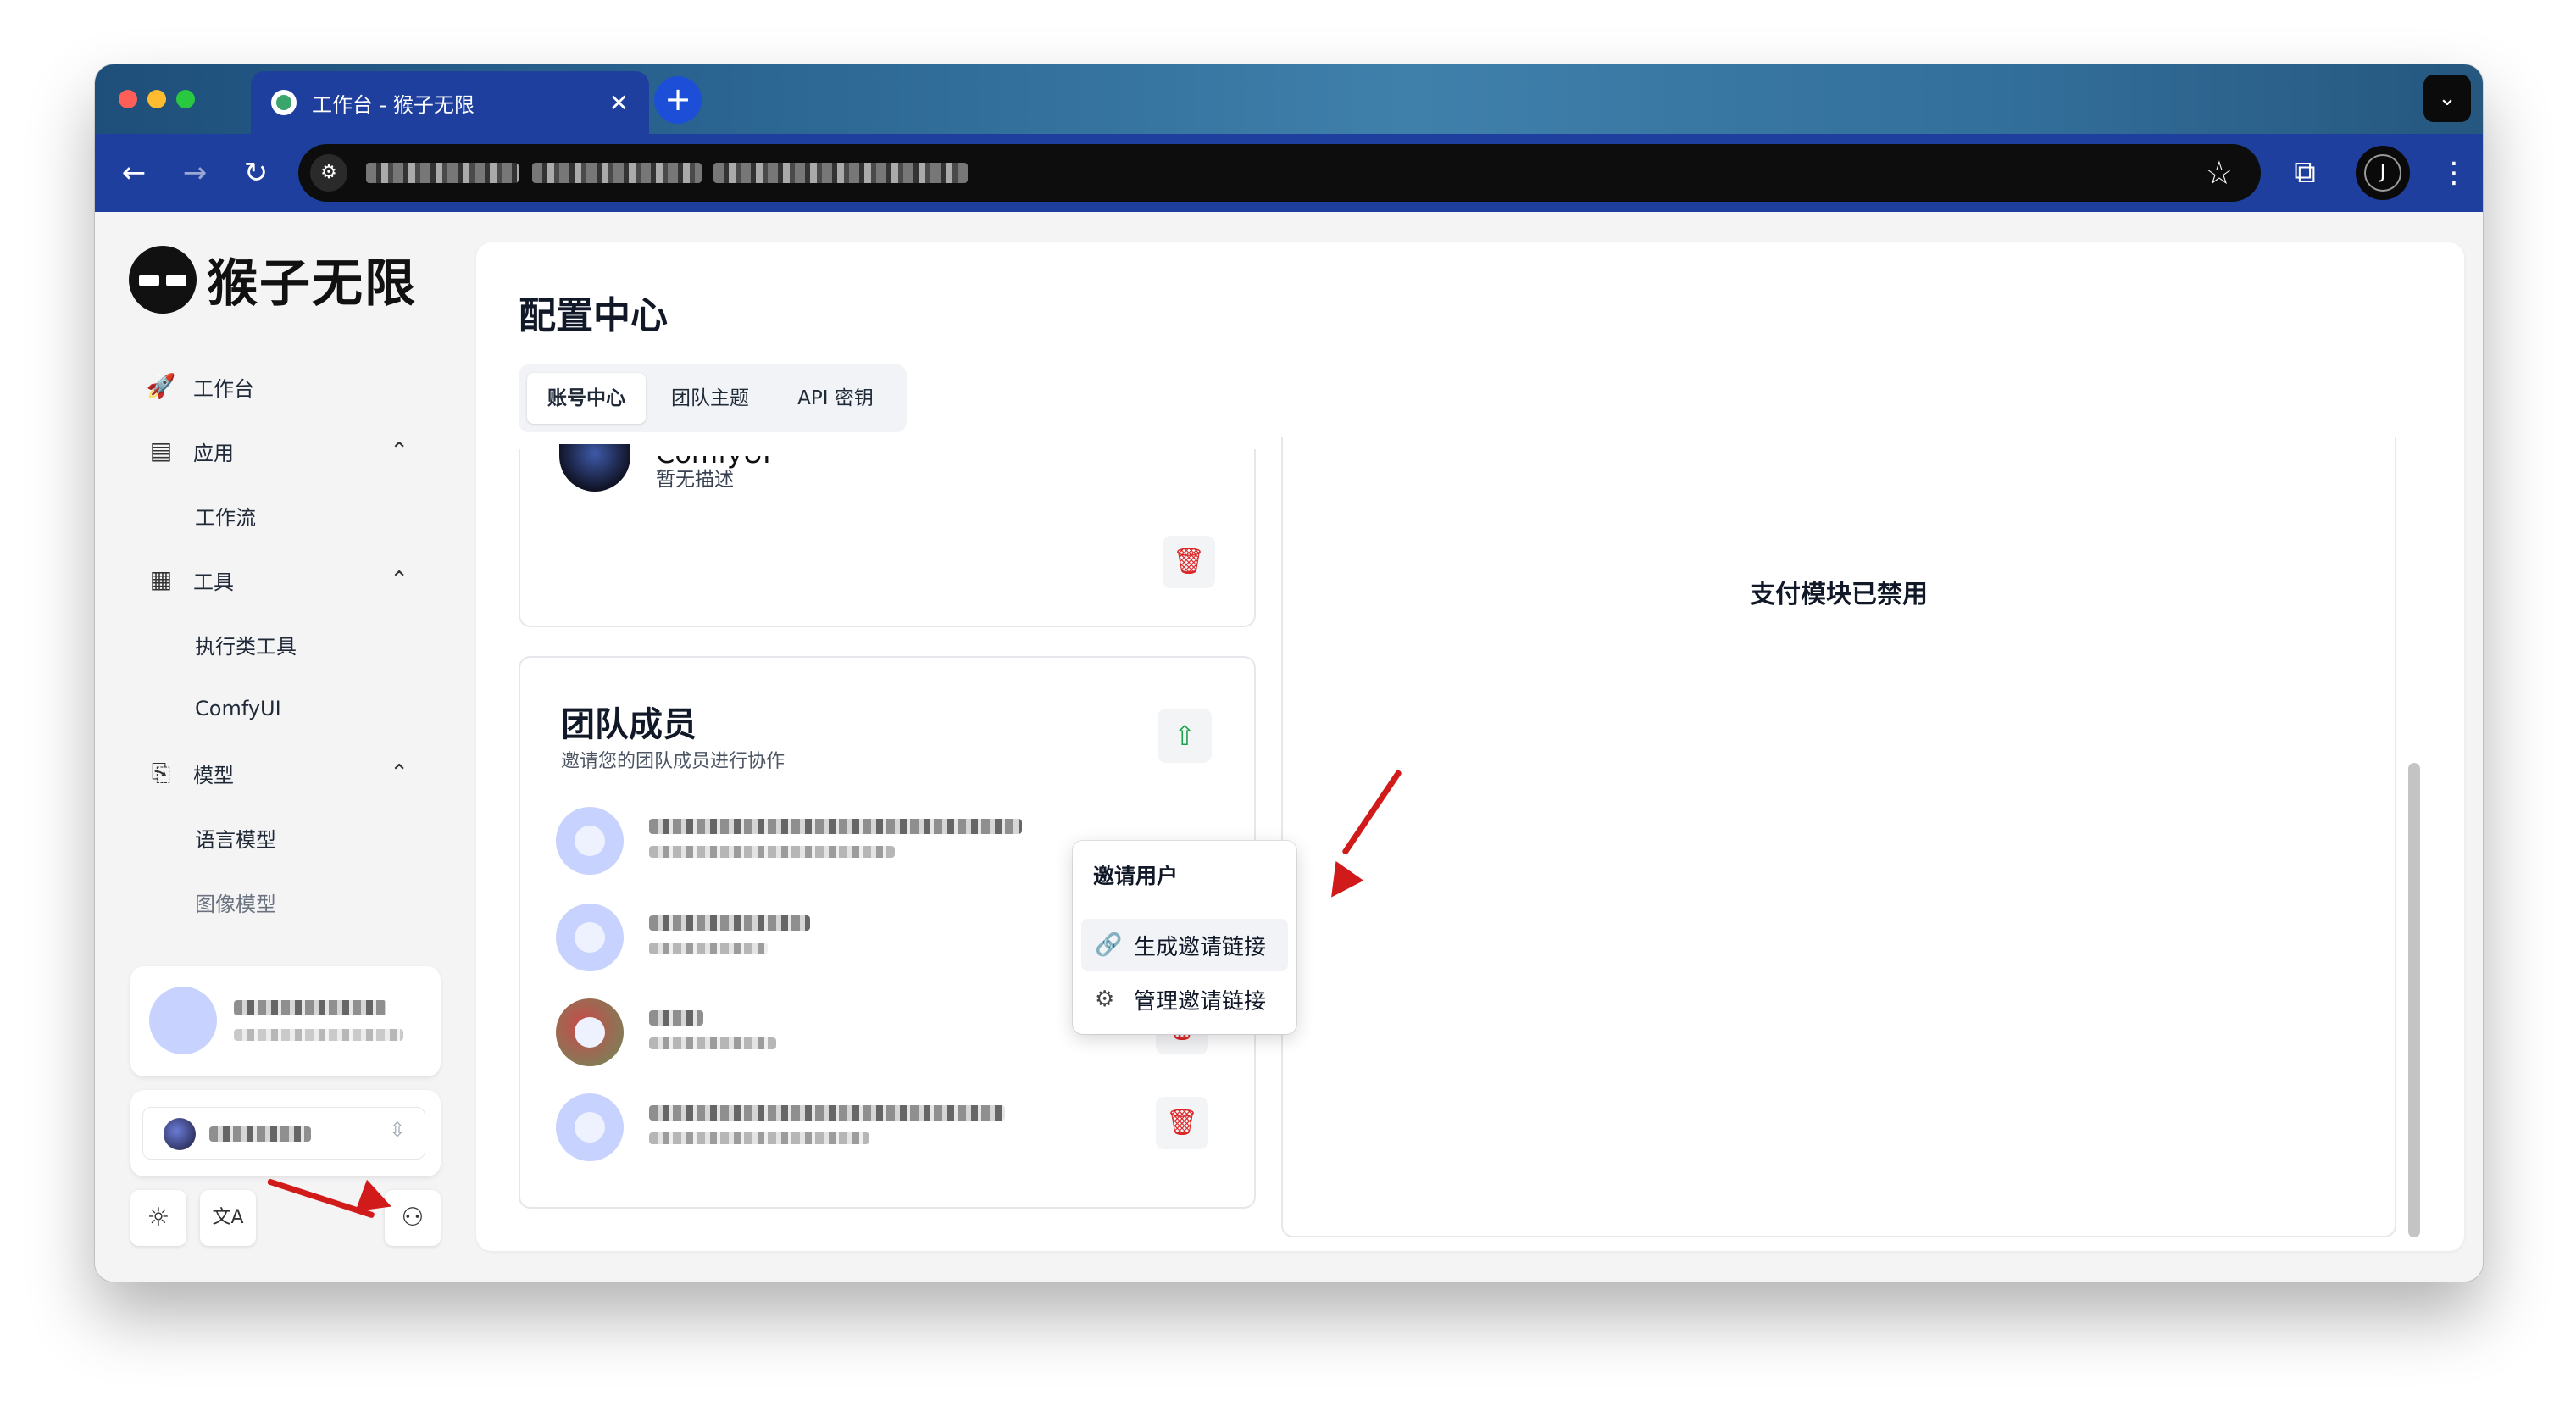 This screenshot has height=1407, width=2576. I want to click on sidebar-item-label: 应用, so click(213, 453).